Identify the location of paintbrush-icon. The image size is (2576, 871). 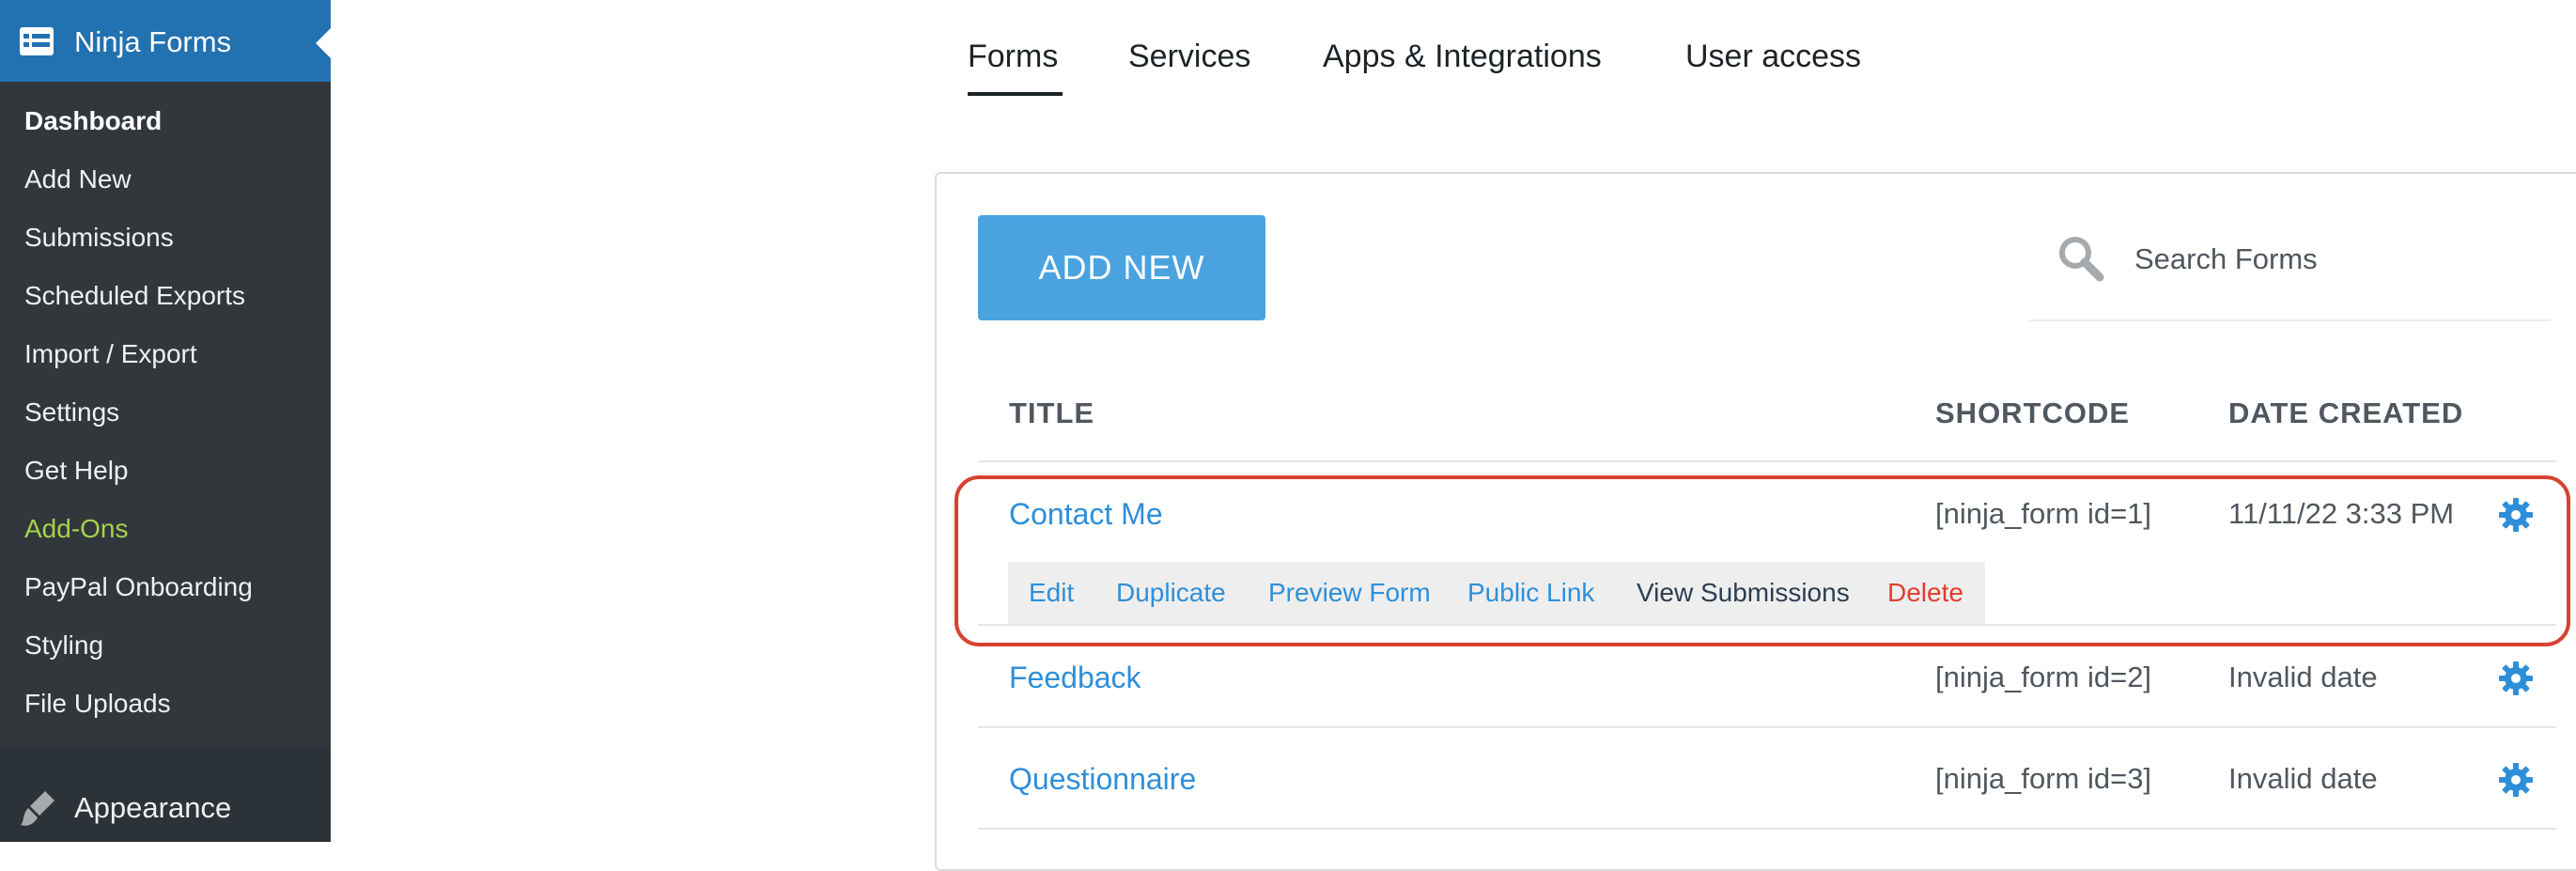
(37, 808).